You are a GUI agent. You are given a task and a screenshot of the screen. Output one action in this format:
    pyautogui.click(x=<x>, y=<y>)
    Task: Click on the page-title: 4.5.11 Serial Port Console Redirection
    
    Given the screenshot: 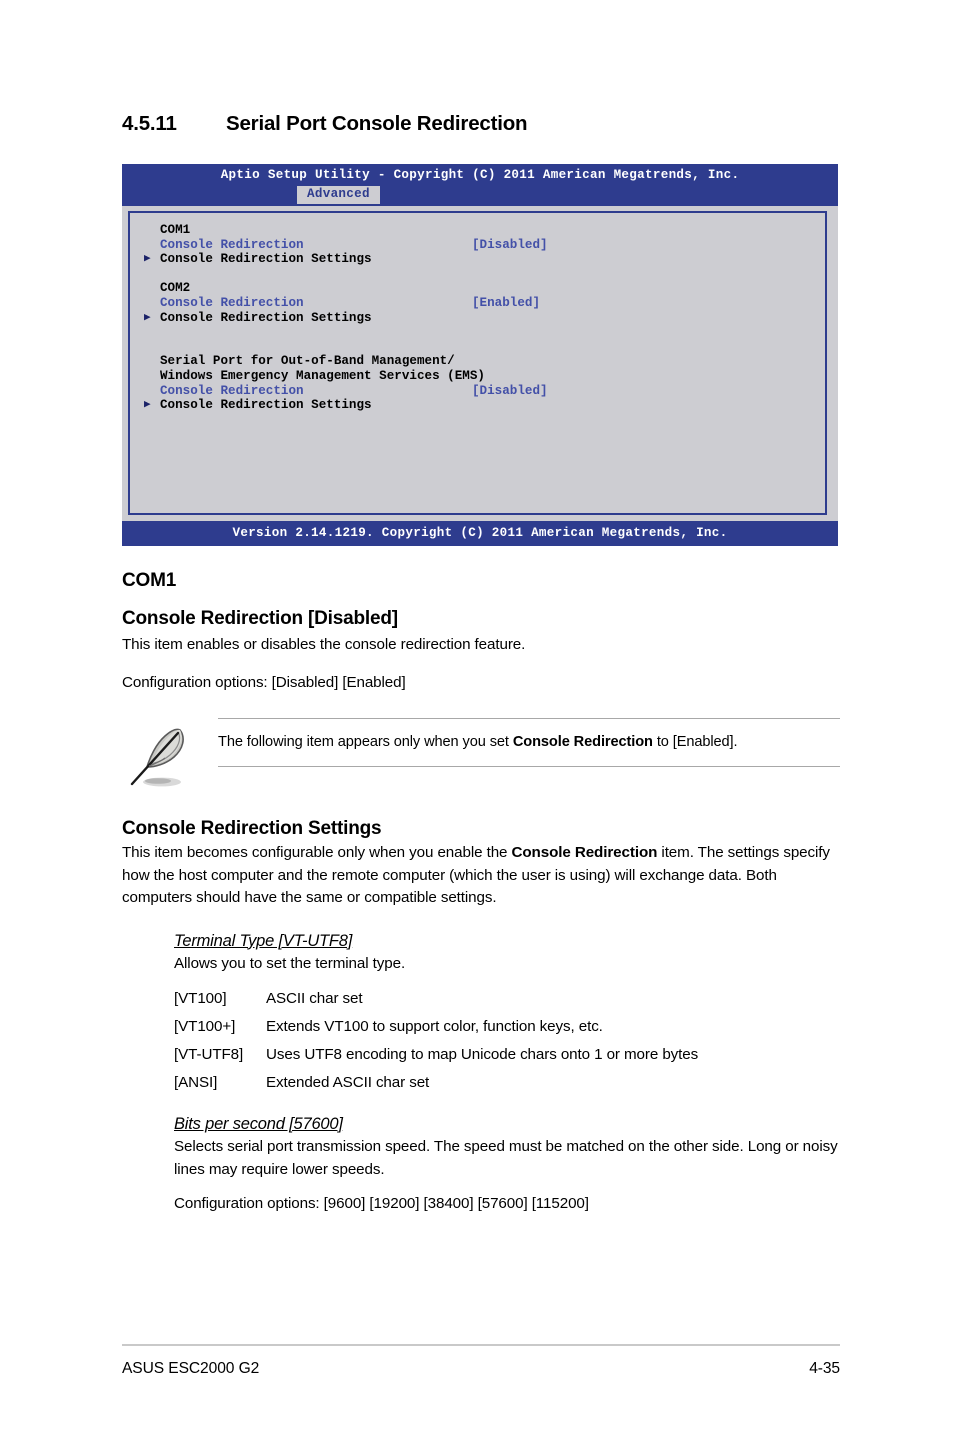 What is the action you would take?
    pyautogui.click(x=481, y=124)
    